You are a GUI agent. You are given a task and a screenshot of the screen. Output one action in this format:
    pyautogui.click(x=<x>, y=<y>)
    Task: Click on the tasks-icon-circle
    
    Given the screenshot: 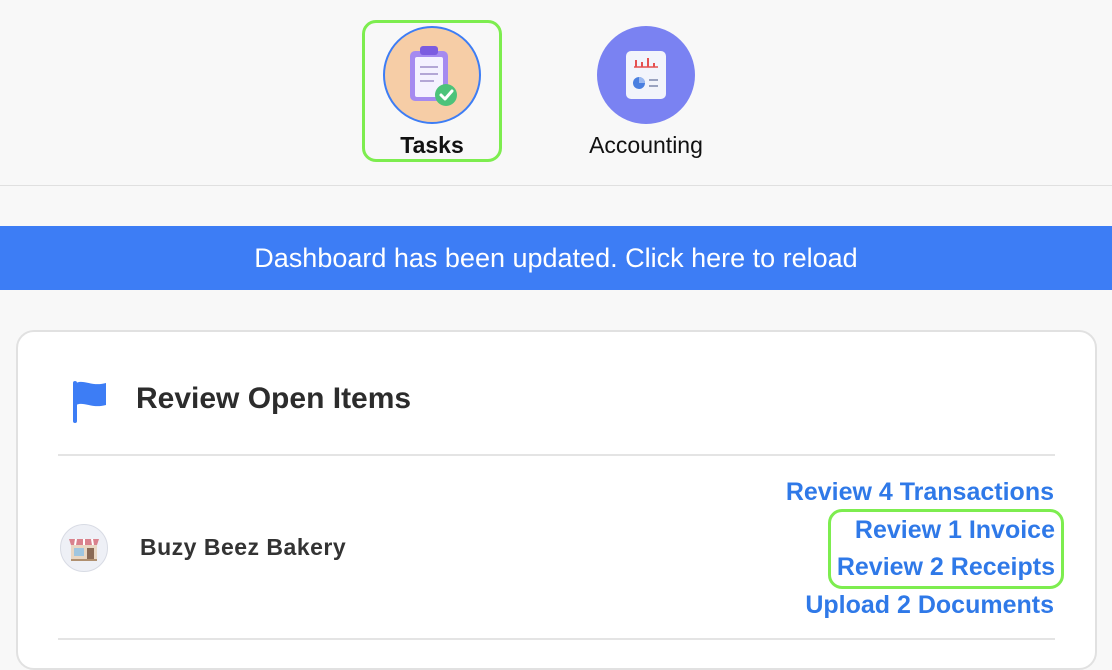 What is the action you would take?
    pyautogui.click(x=432, y=75)
    